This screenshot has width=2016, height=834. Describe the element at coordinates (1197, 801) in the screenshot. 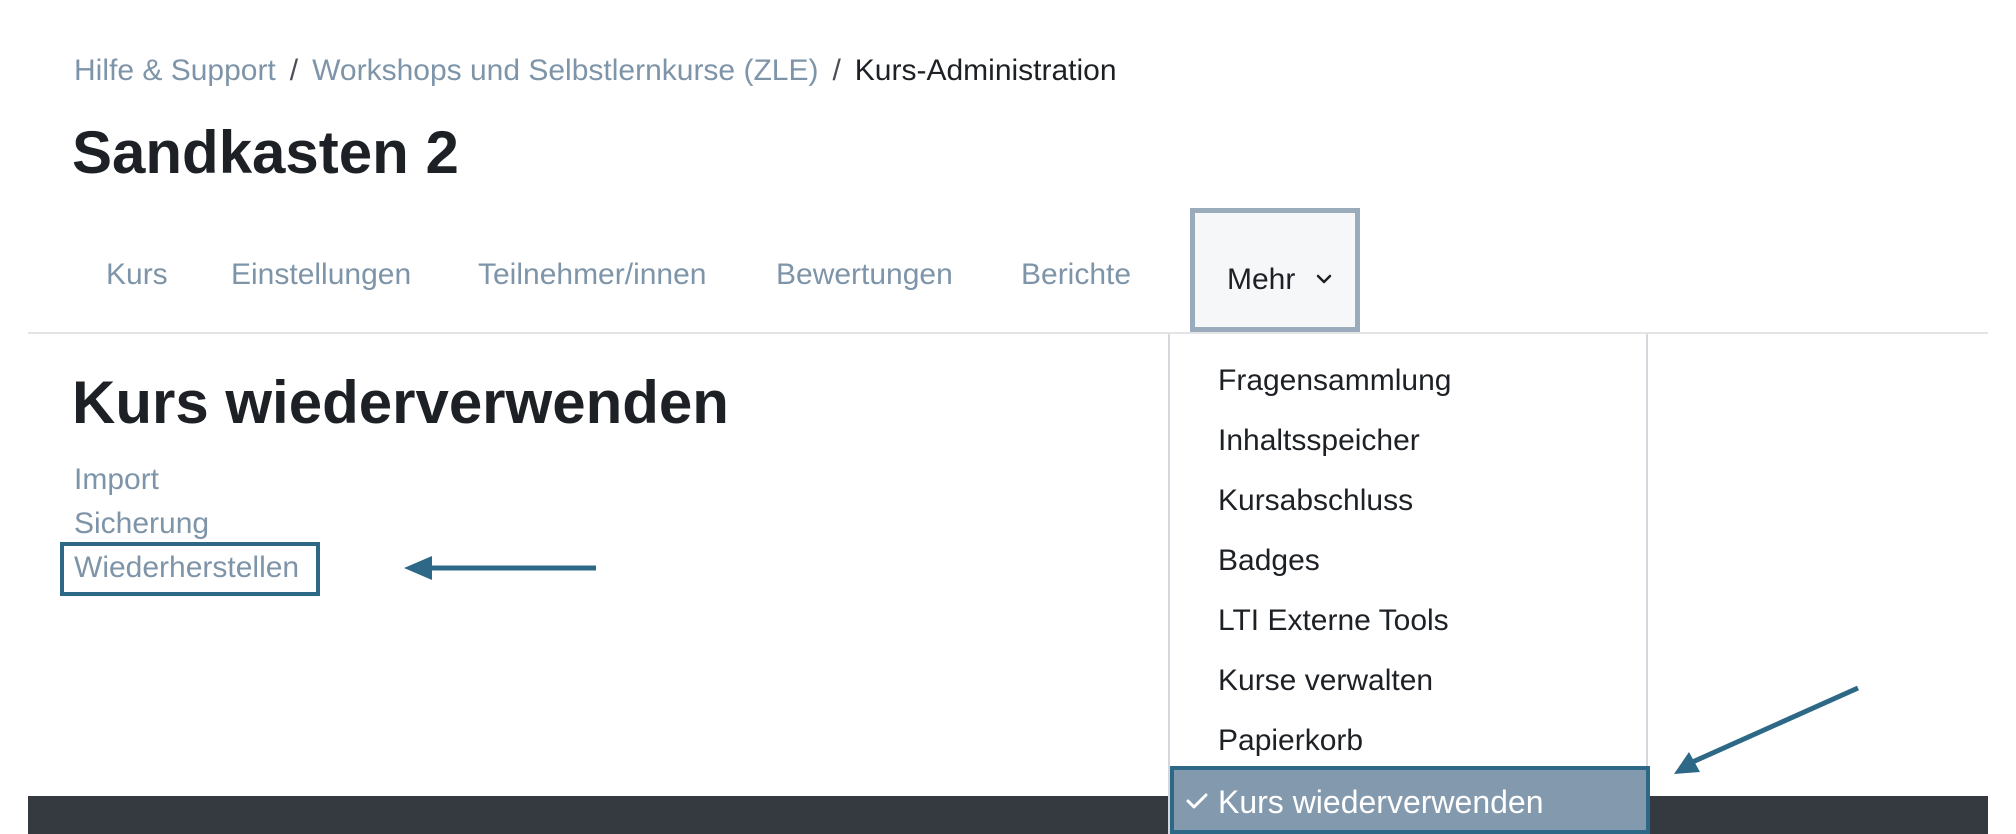

I see `check-icon` at that location.